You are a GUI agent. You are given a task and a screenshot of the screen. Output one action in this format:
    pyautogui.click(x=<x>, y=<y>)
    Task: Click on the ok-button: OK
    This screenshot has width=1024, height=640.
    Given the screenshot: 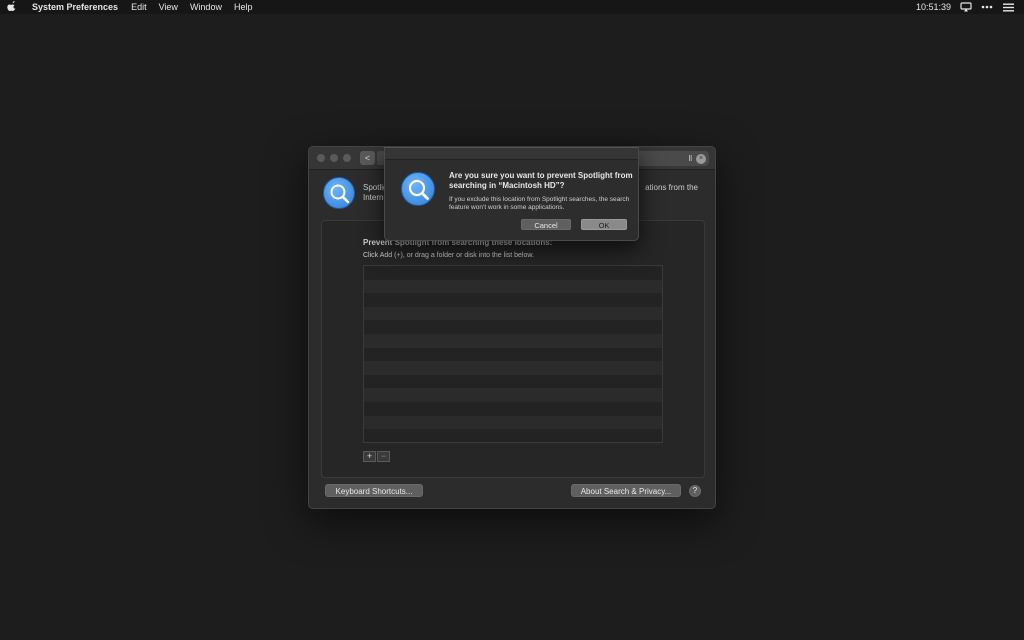 What is the action you would take?
    pyautogui.click(x=604, y=224)
    